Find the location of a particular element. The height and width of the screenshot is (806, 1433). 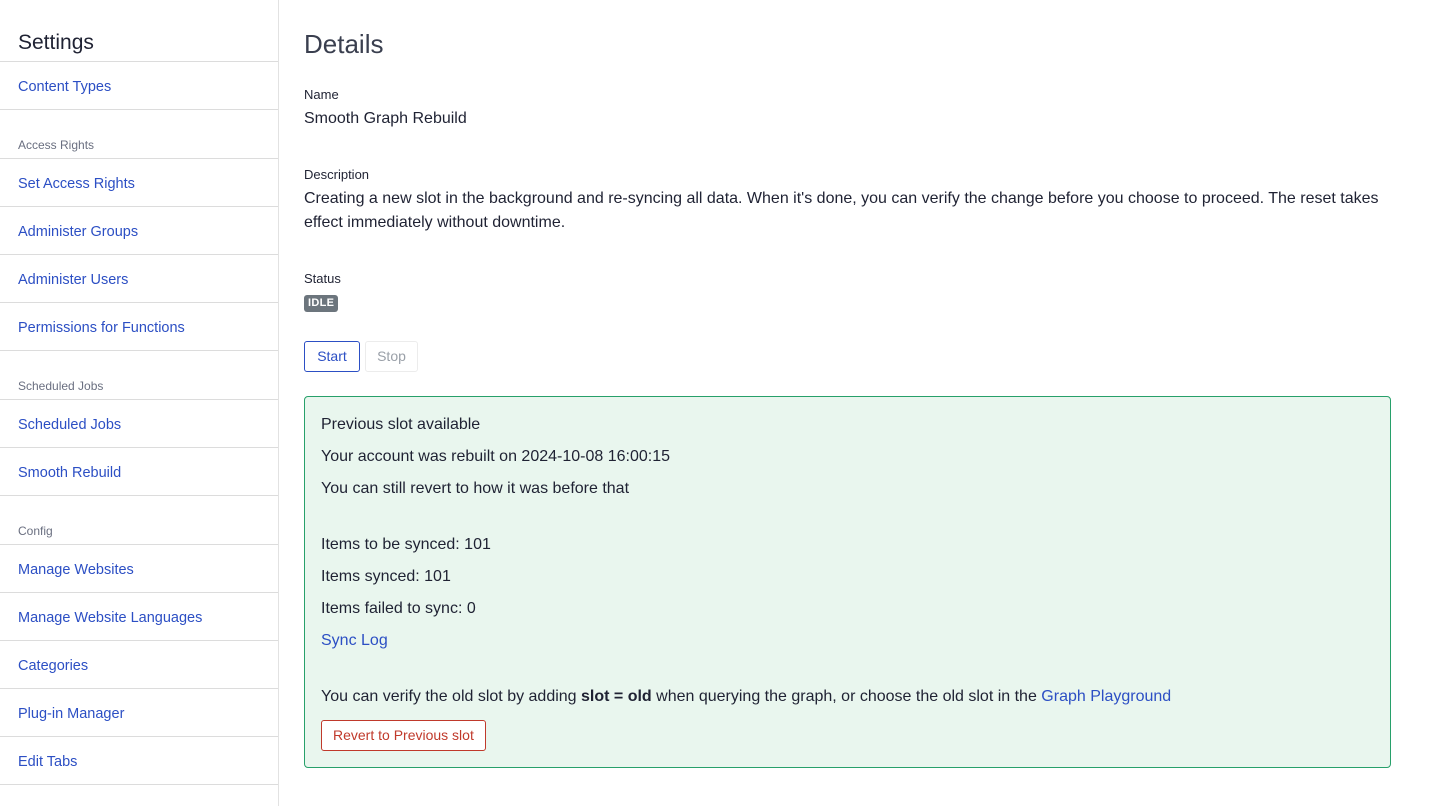

sidebar-item-smooth-rebuild: Smooth Rebuild is located at coordinates (139, 472).